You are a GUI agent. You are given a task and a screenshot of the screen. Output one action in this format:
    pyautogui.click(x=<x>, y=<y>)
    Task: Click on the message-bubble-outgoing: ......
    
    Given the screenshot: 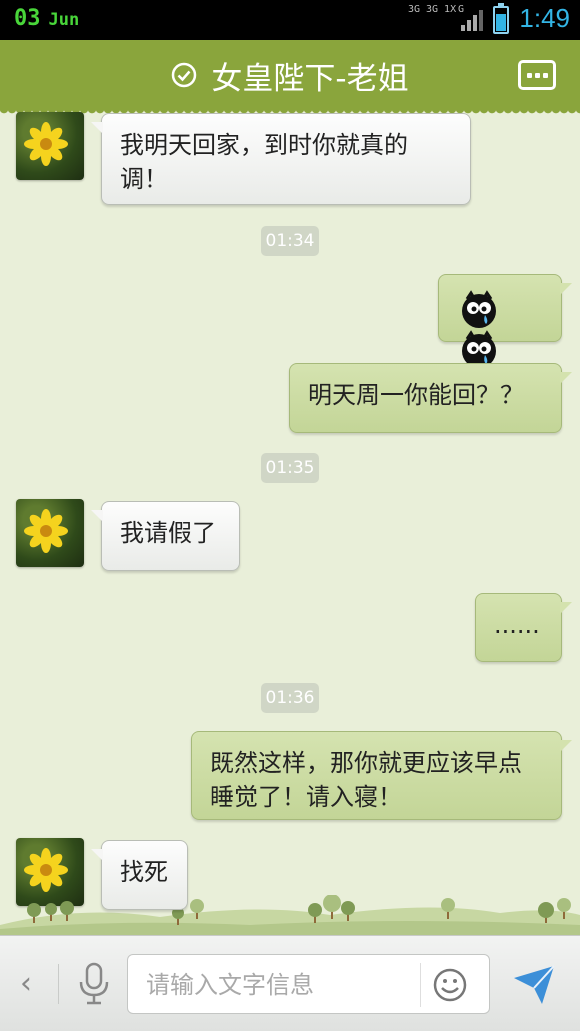 What is the action you would take?
    pyautogui.click(x=523, y=627)
    